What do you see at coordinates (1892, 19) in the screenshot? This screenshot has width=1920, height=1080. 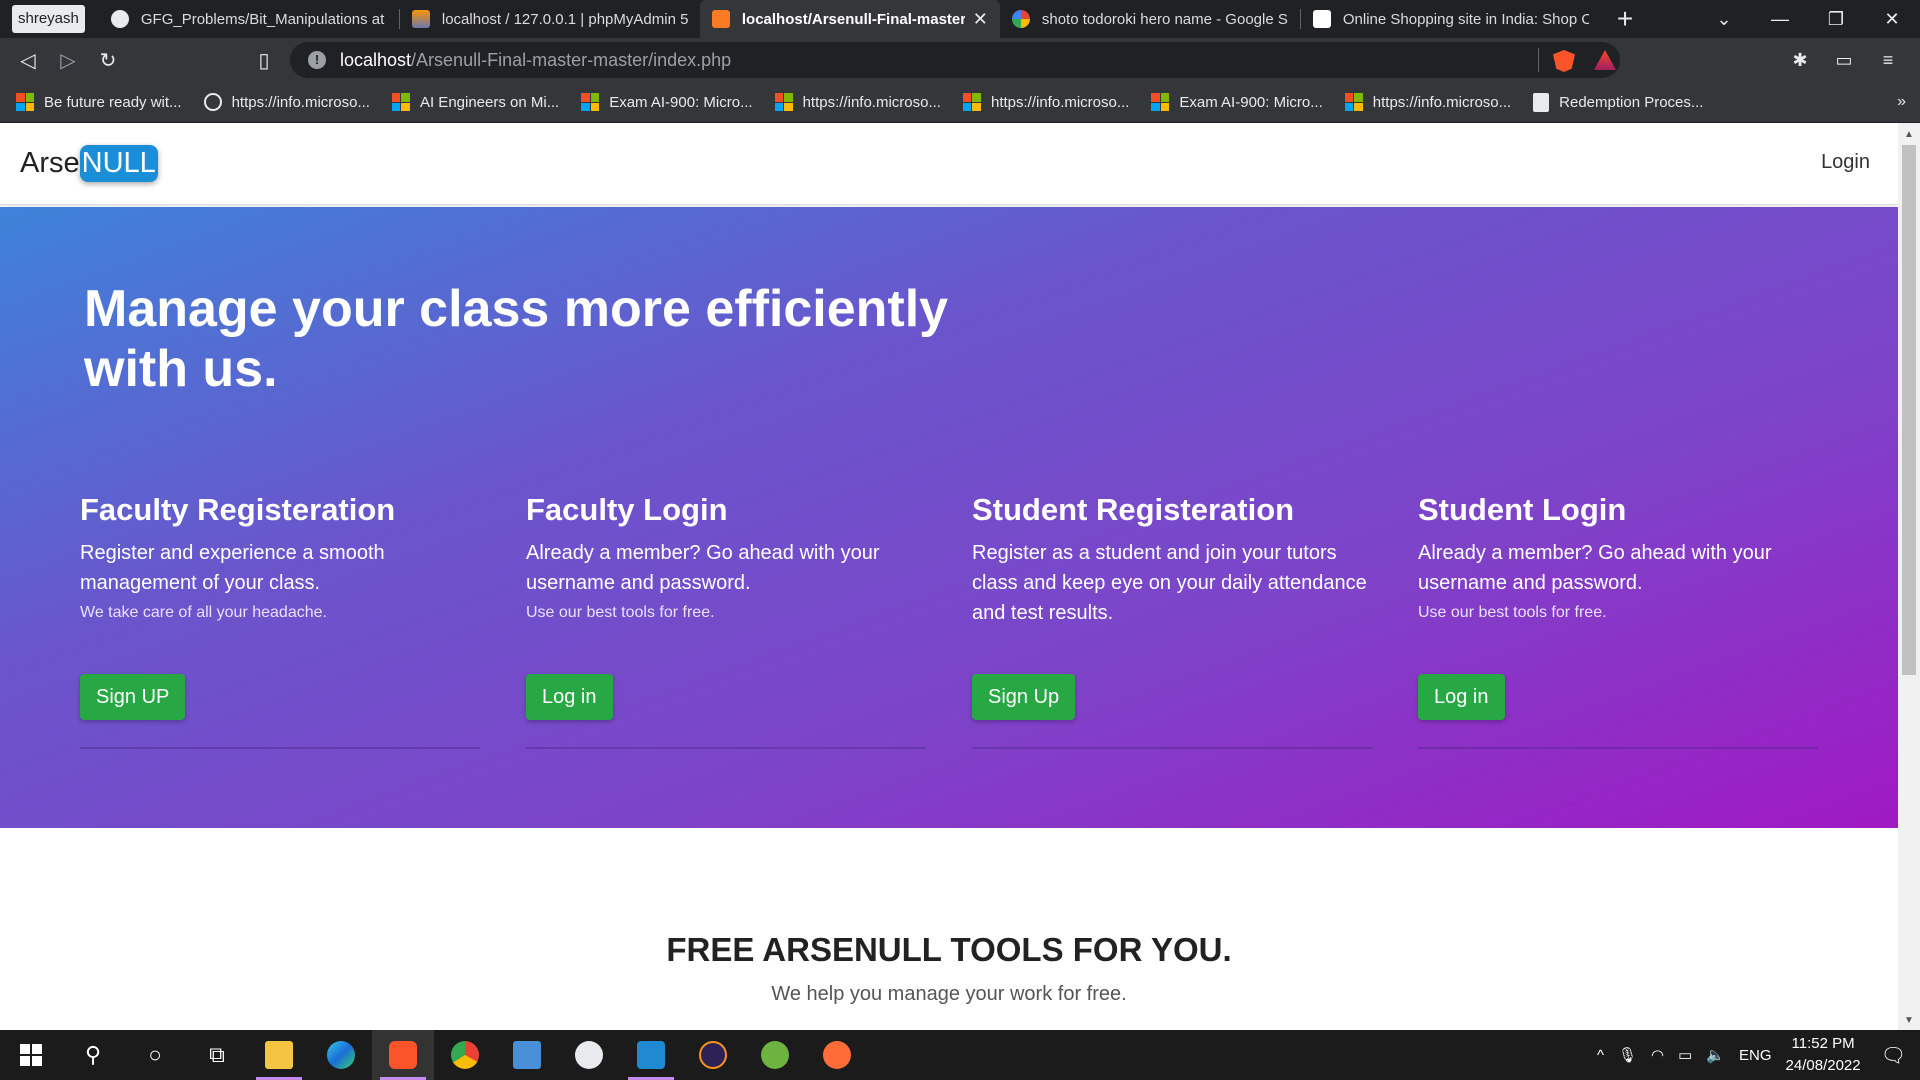 I see `close-window-icon: ✕` at bounding box center [1892, 19].